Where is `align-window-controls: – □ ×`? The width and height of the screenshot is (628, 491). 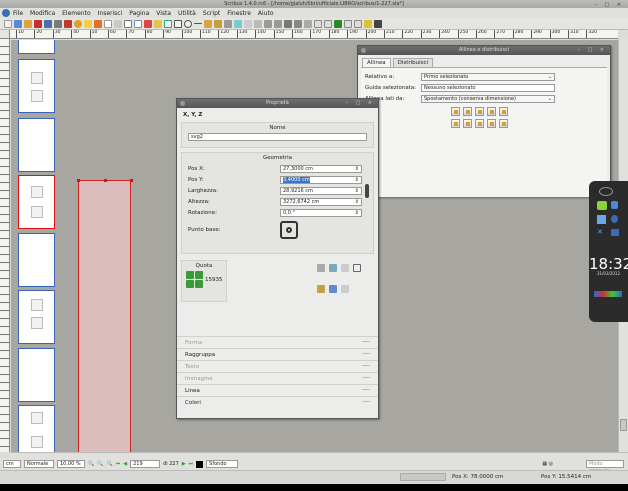 align-window-controls: – □ × is located at coordinates (592, 50).